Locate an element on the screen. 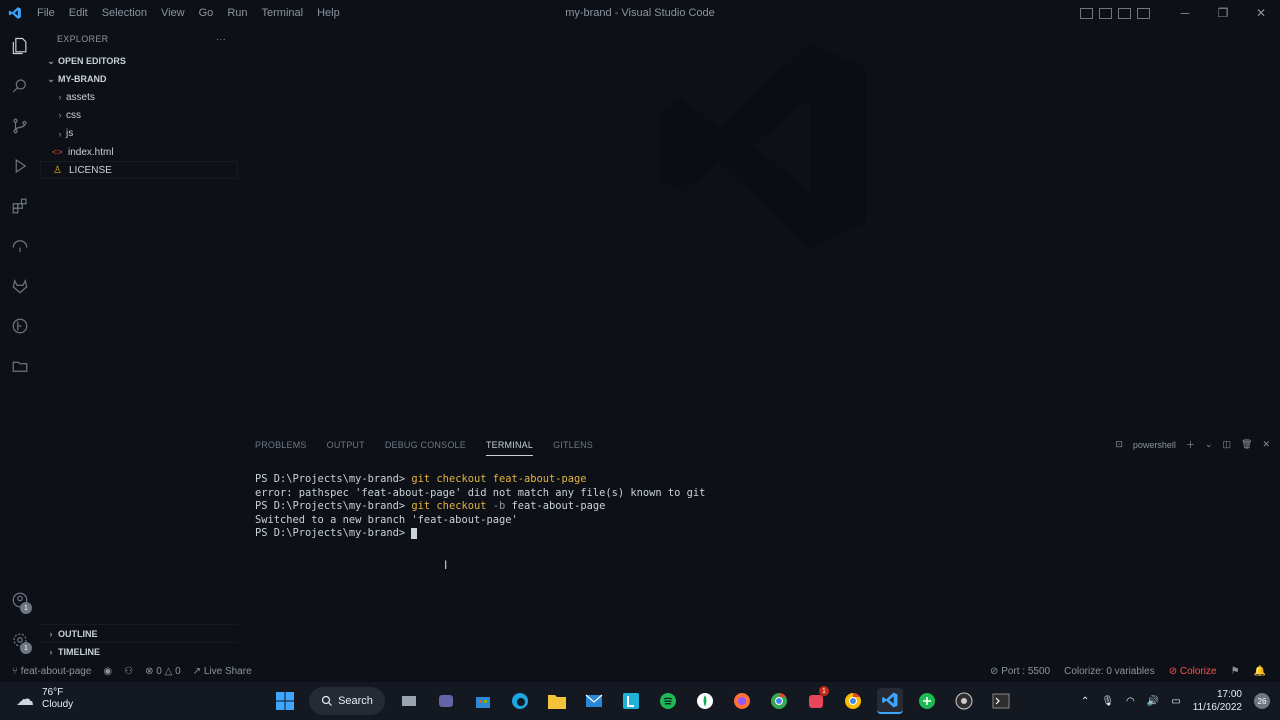  vscode-logo-icon is located at coordinates (15, 13).